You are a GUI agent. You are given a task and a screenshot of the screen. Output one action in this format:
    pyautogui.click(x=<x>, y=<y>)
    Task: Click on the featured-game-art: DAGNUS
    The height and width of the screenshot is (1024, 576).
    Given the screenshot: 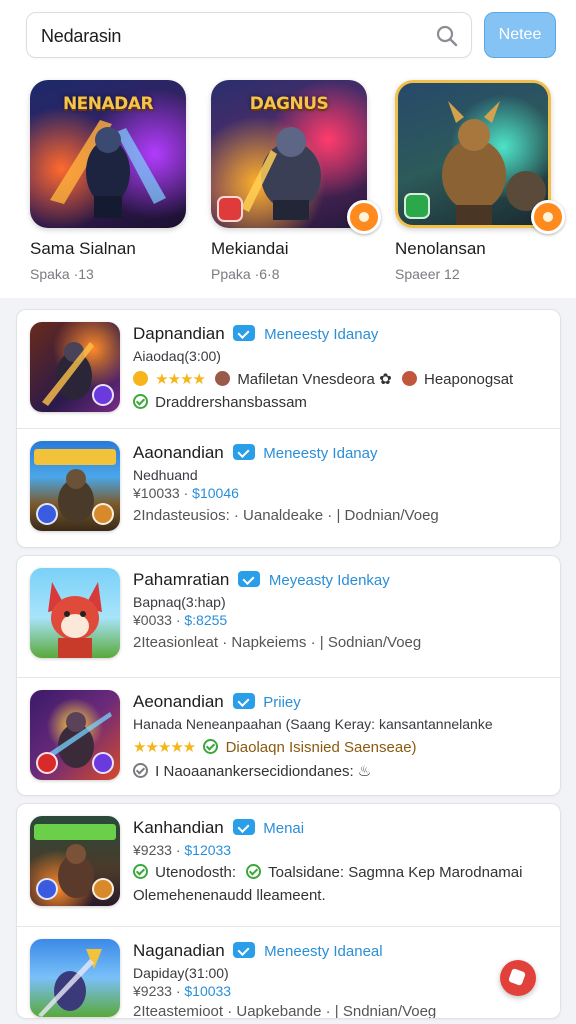 What is the action you would take?
    pyautogui.click(x=296, y=157)
    